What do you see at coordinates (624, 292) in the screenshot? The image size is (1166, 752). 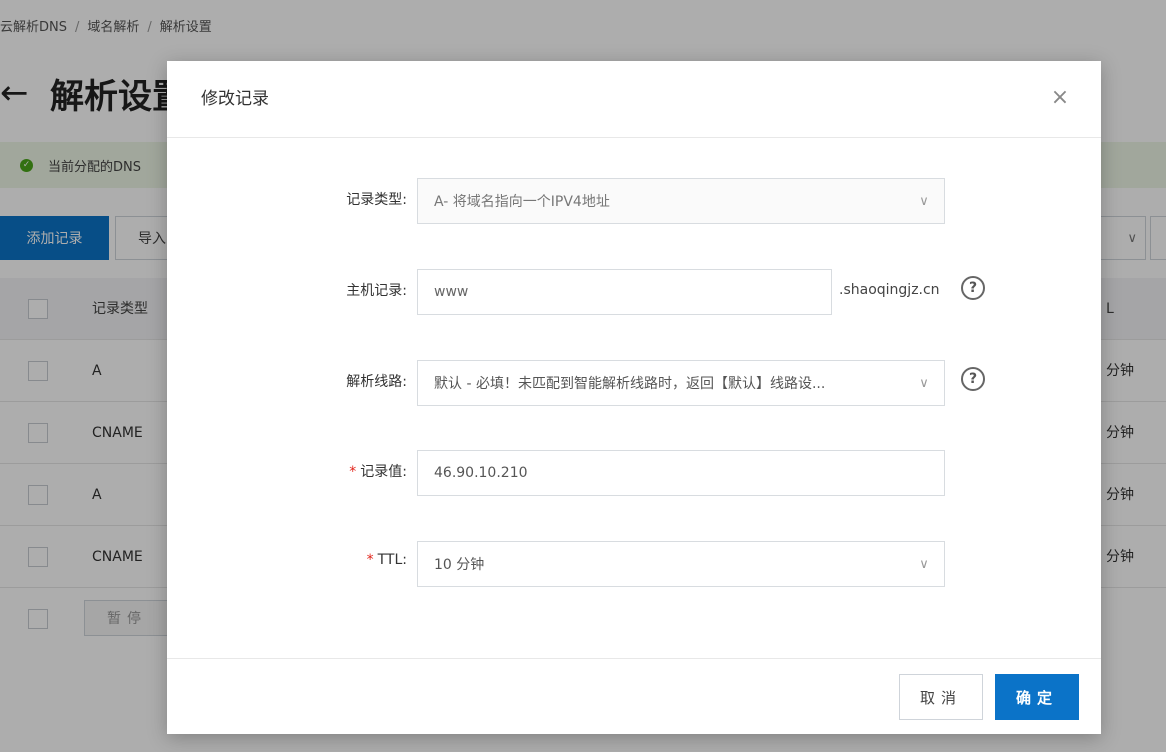 I see `host-record-input: www` at bounding box center [624, 292].